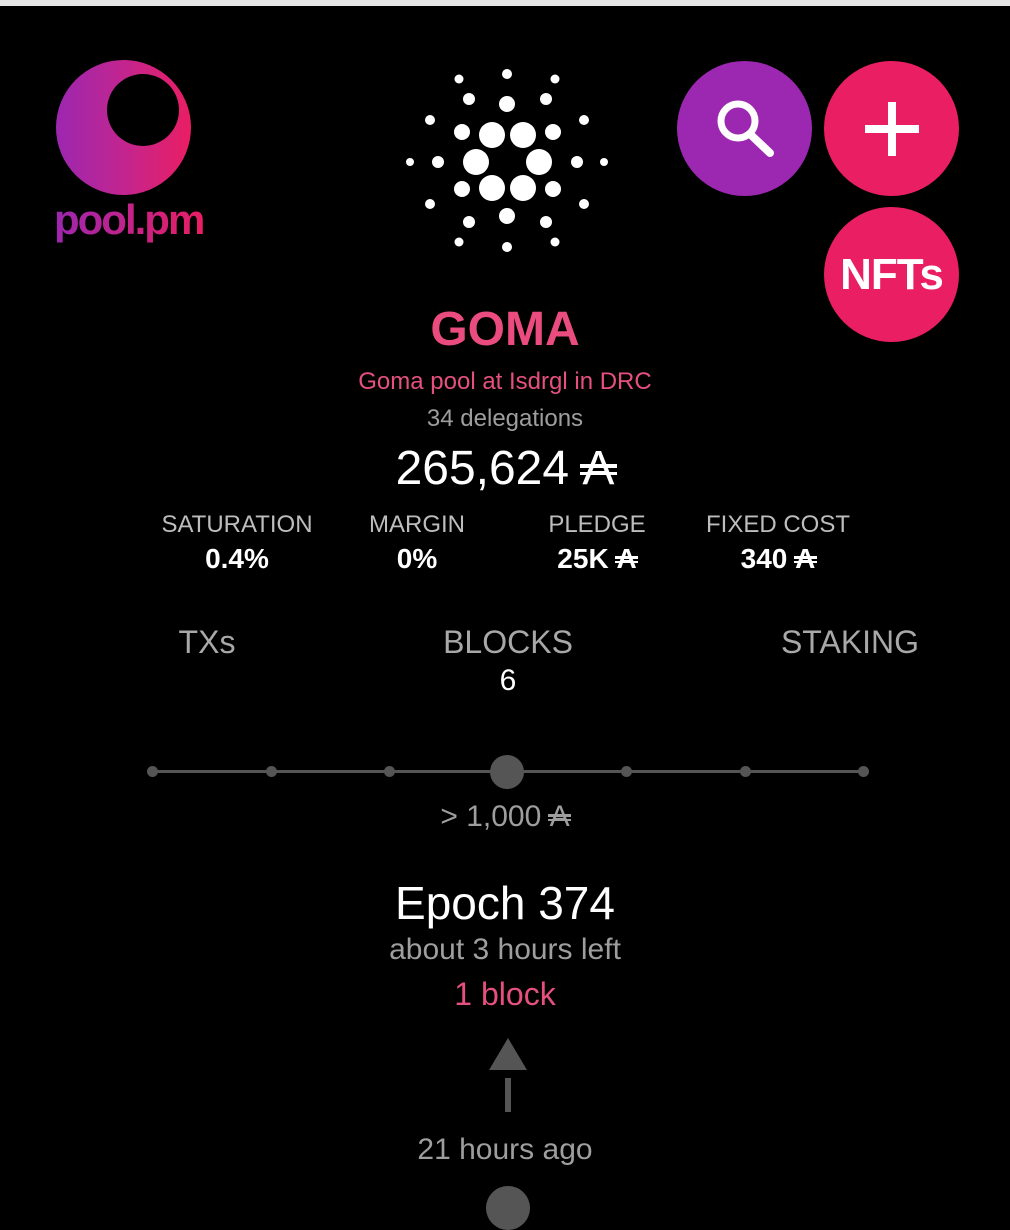 This screenshot has width=1010, height=1230. Describe the element at coordinates (508, 1208) in the screenshot. I see `timeline-node` at that location.